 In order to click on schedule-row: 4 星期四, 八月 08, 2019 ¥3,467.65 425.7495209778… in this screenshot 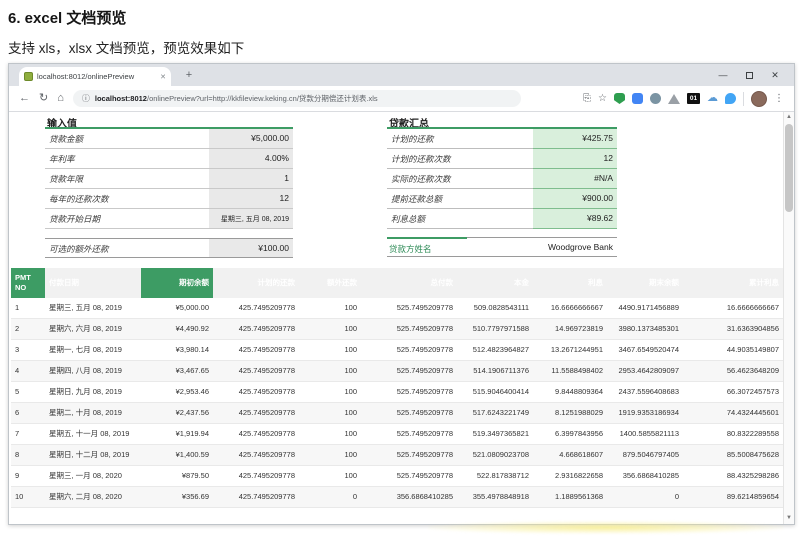, I will do `click(397, 371)`.